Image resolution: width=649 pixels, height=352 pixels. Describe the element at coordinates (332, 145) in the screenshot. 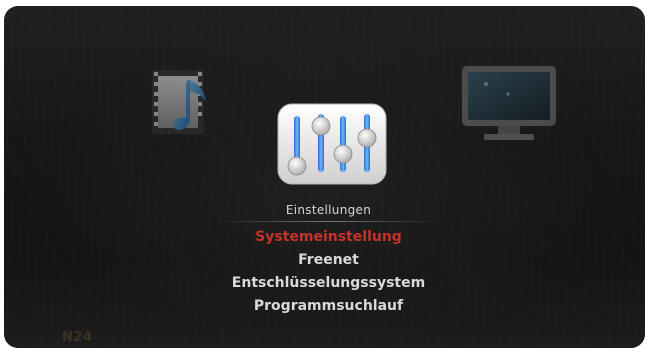

I see `equalizer-settings-icon` at that location.